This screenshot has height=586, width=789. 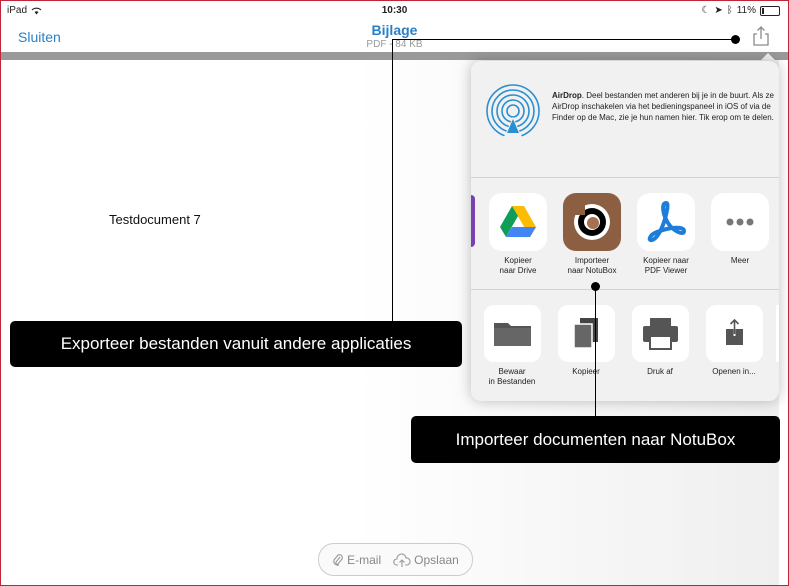 What do you see at coordinates (586, 371) in the screenshot?
I see `action-label: Kopieer` at bounding box center [586, 371].